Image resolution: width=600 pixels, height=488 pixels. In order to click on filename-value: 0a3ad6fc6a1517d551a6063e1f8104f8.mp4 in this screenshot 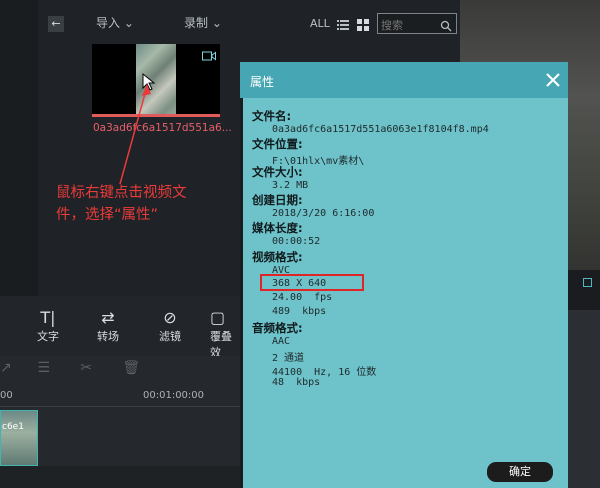, I will do `click(380, 129)`.